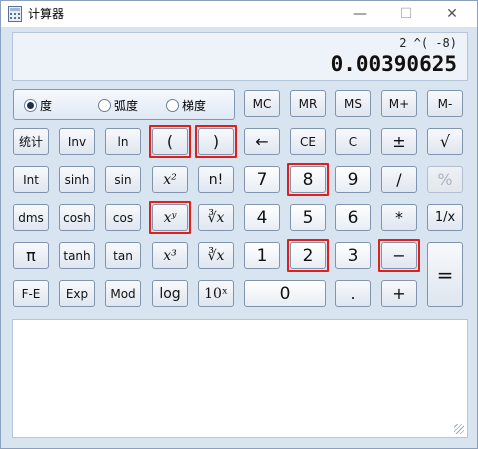 The height and width of the screenshot is (449, 478). What do you see at coordinates (77, 255) in the screenshot?
I see `tanh-button: tanh` at bounding box center [77, 255].